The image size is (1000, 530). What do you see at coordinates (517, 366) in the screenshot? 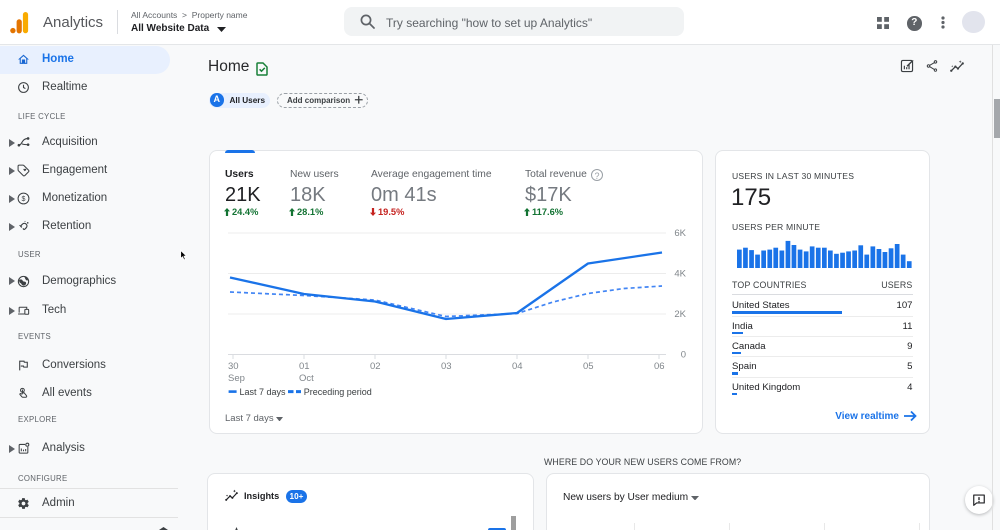
I see `svg-text: 04` at bounding box center [517, 366].